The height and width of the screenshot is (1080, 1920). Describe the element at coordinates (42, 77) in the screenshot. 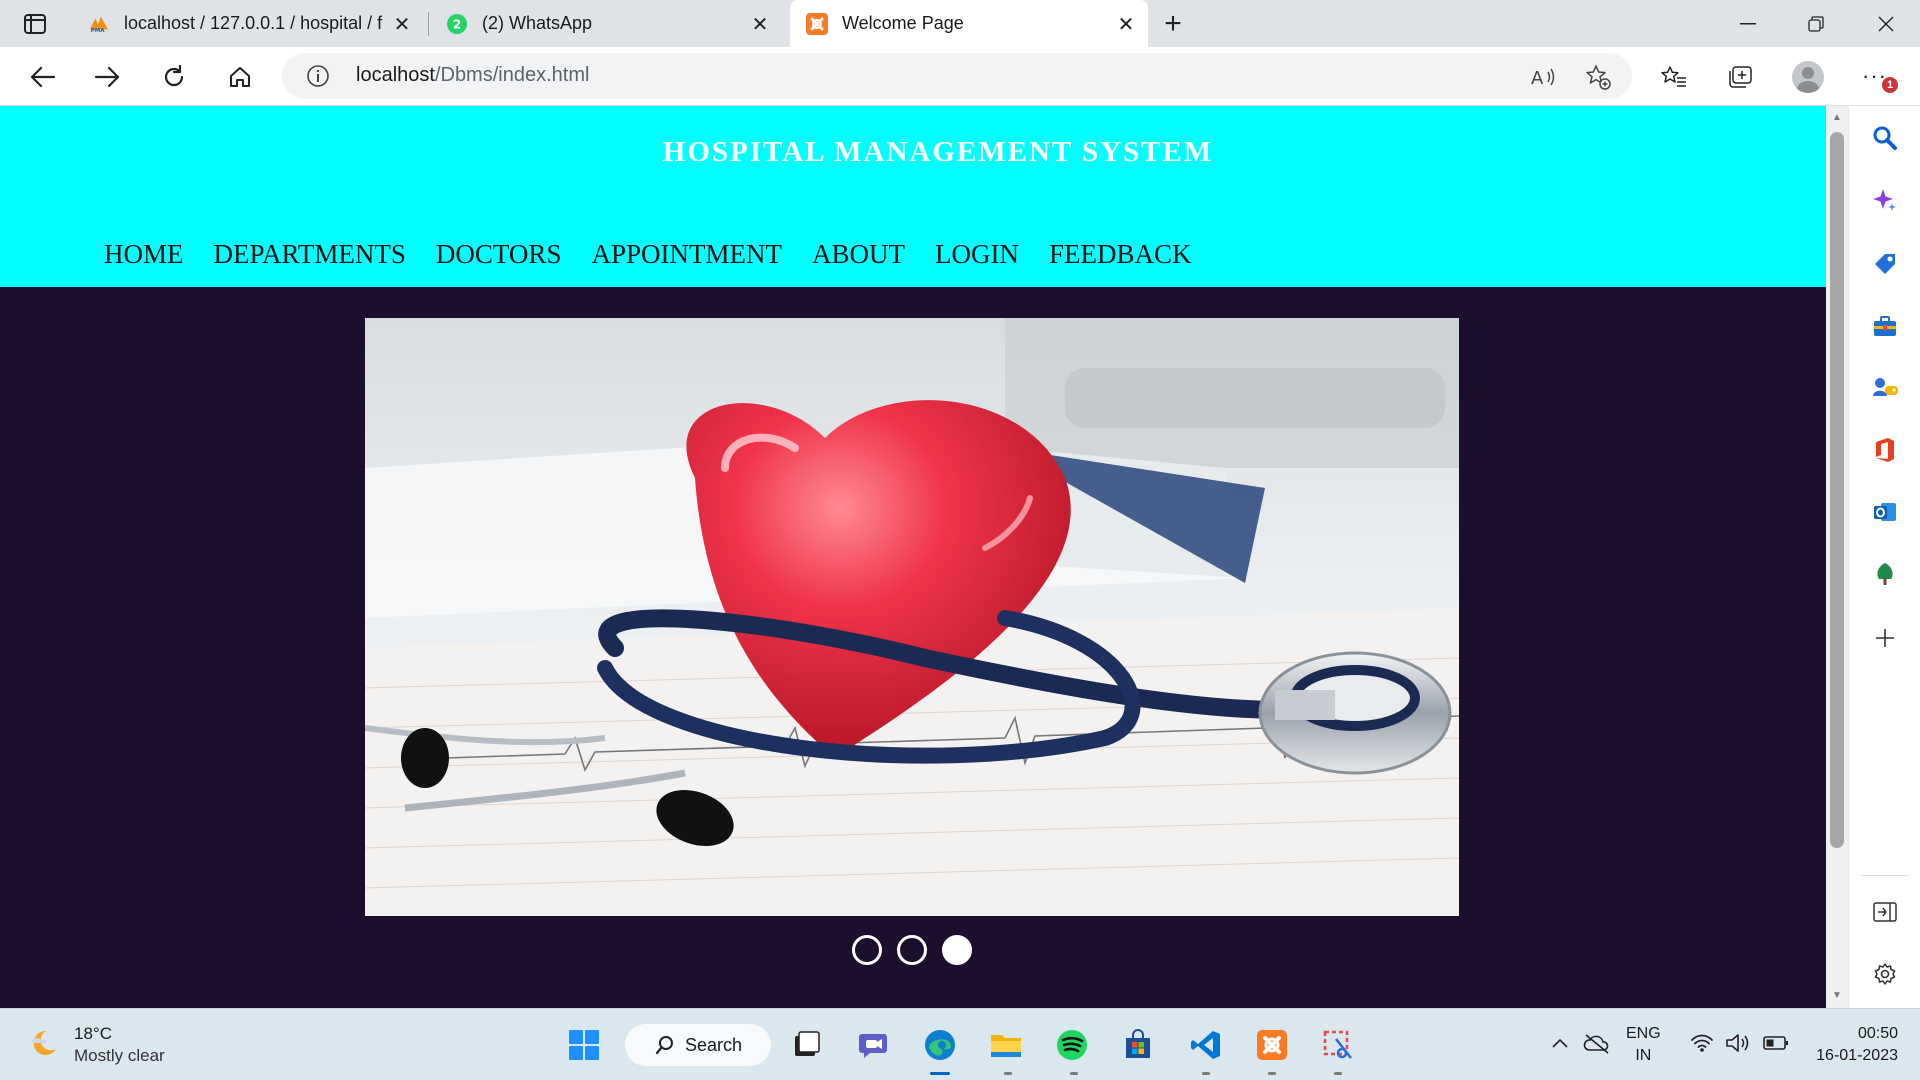

I see `back-button` at that location.